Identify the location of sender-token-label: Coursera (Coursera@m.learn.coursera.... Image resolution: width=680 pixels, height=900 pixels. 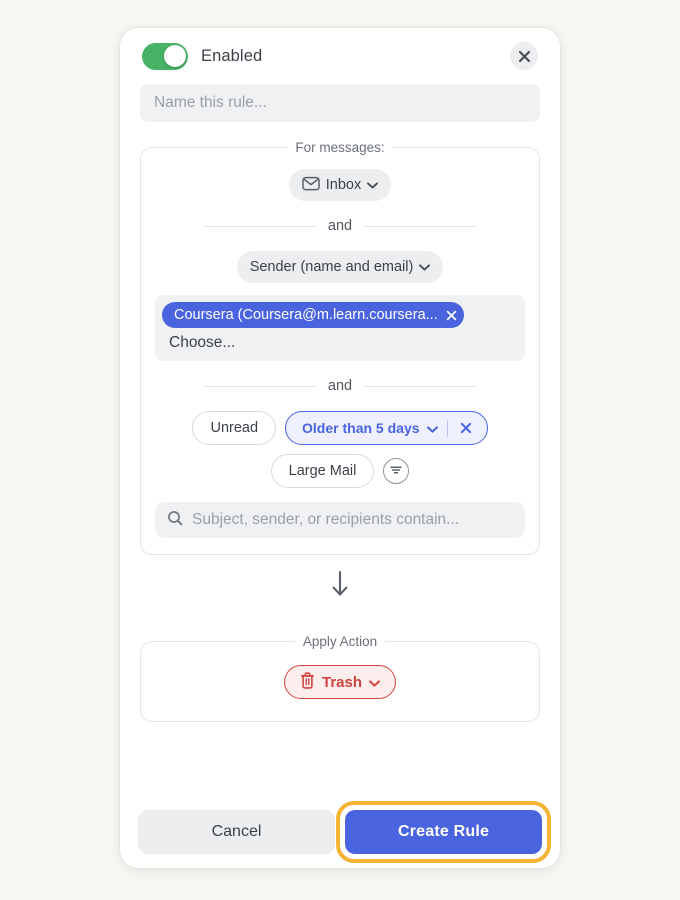
(306, 315).